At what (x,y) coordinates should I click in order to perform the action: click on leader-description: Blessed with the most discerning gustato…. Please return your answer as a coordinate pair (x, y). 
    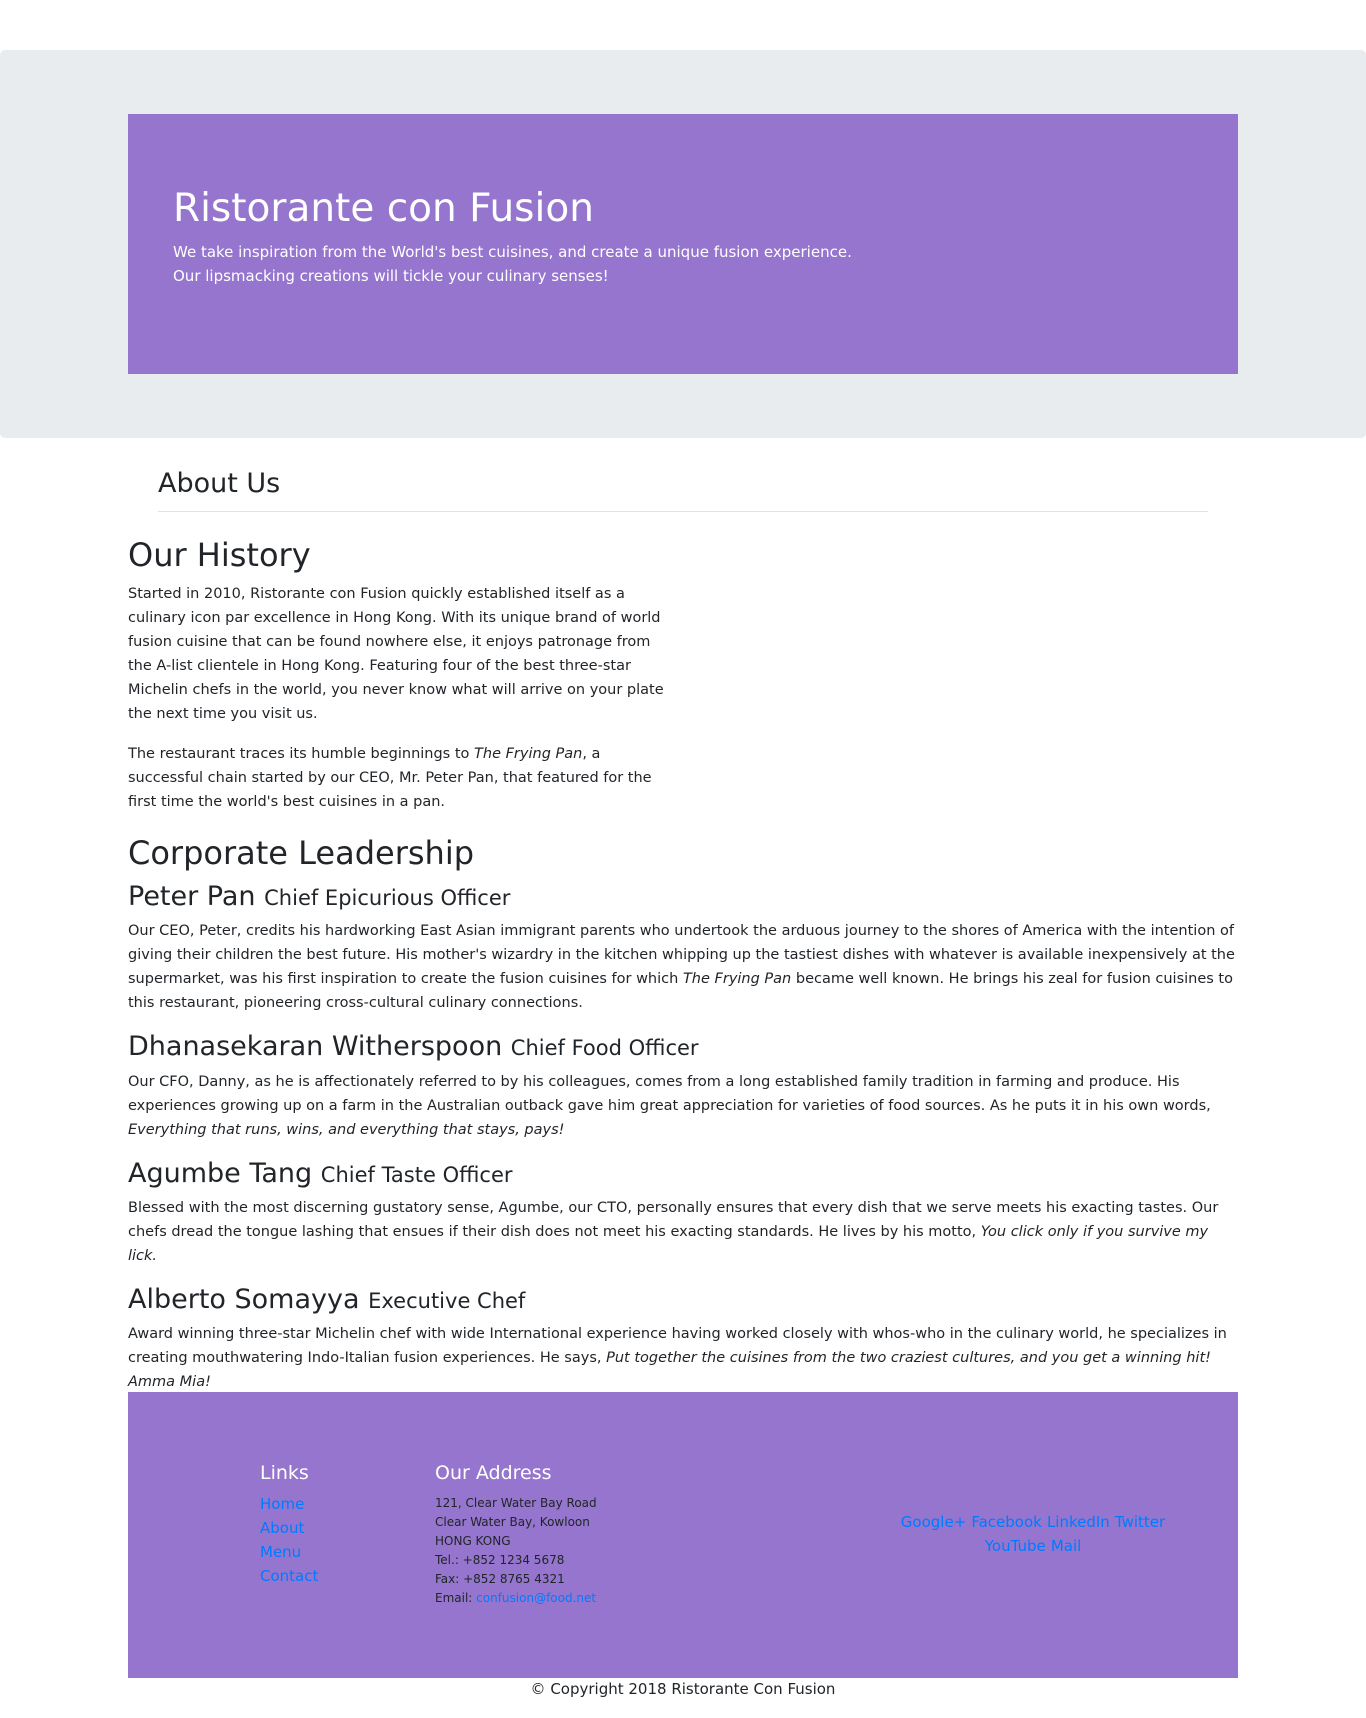
    Looking at the image, I should click on (683, 1232).